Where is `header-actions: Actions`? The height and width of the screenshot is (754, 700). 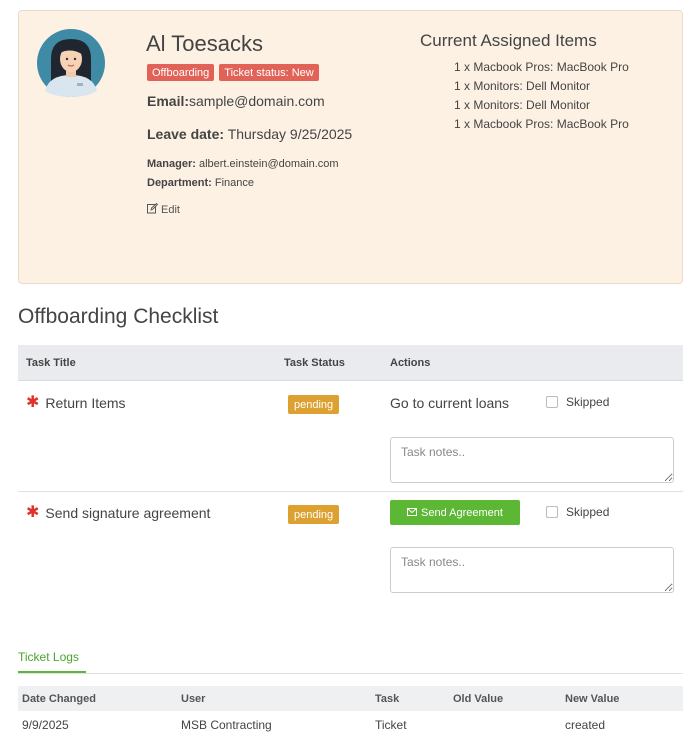
header-actions: Actions is located at coordinates (410, 362).